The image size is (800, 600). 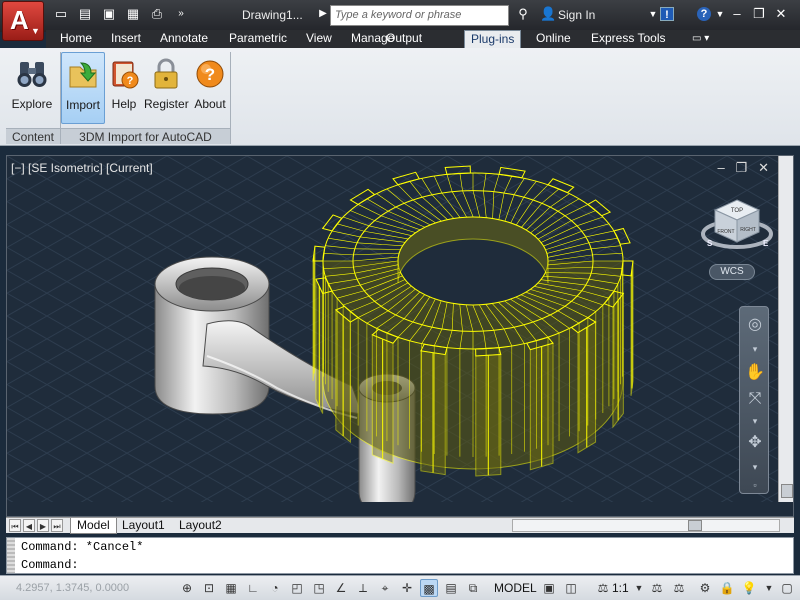 What do you see at coordinates (755, 399) in the screenshot?
I see `zoom-extents-icon: ⤧` at bounding box center [755, 399].